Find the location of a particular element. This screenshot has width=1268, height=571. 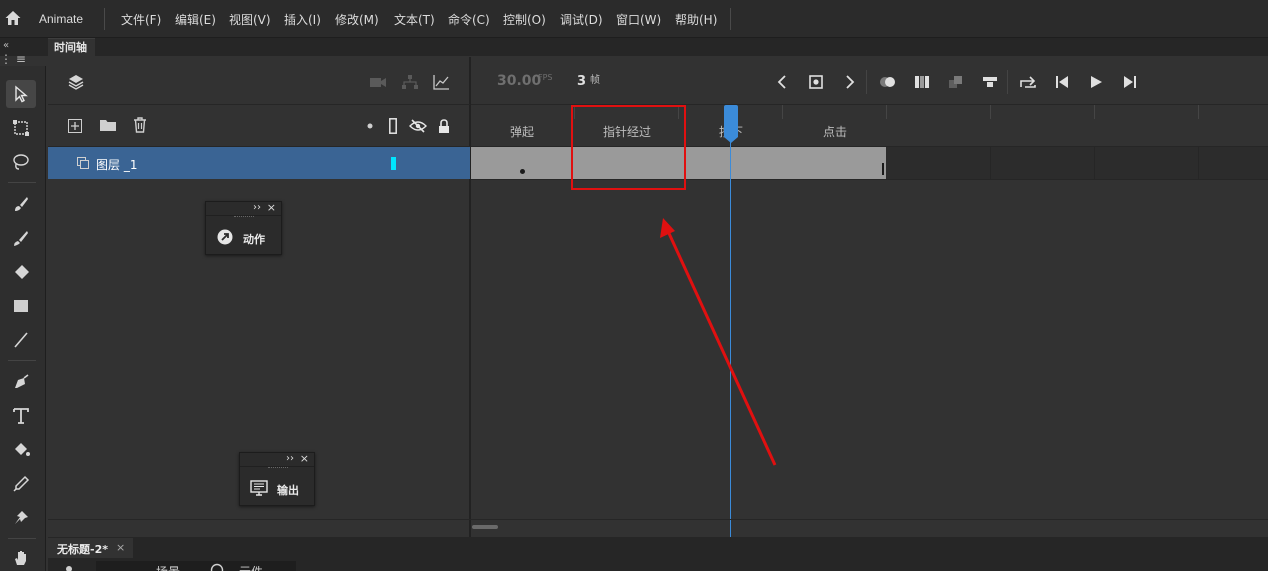

keyframe-dot is located at coordinates (522, 171).